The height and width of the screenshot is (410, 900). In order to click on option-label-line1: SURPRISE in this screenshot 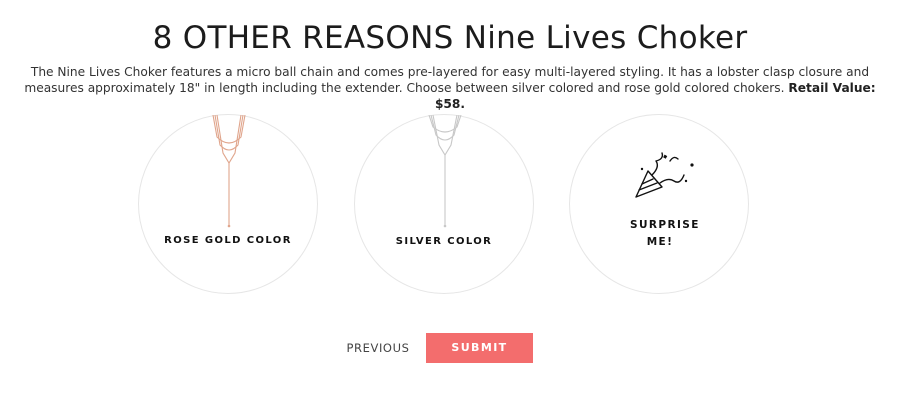, I will do `click(665, 225)`.